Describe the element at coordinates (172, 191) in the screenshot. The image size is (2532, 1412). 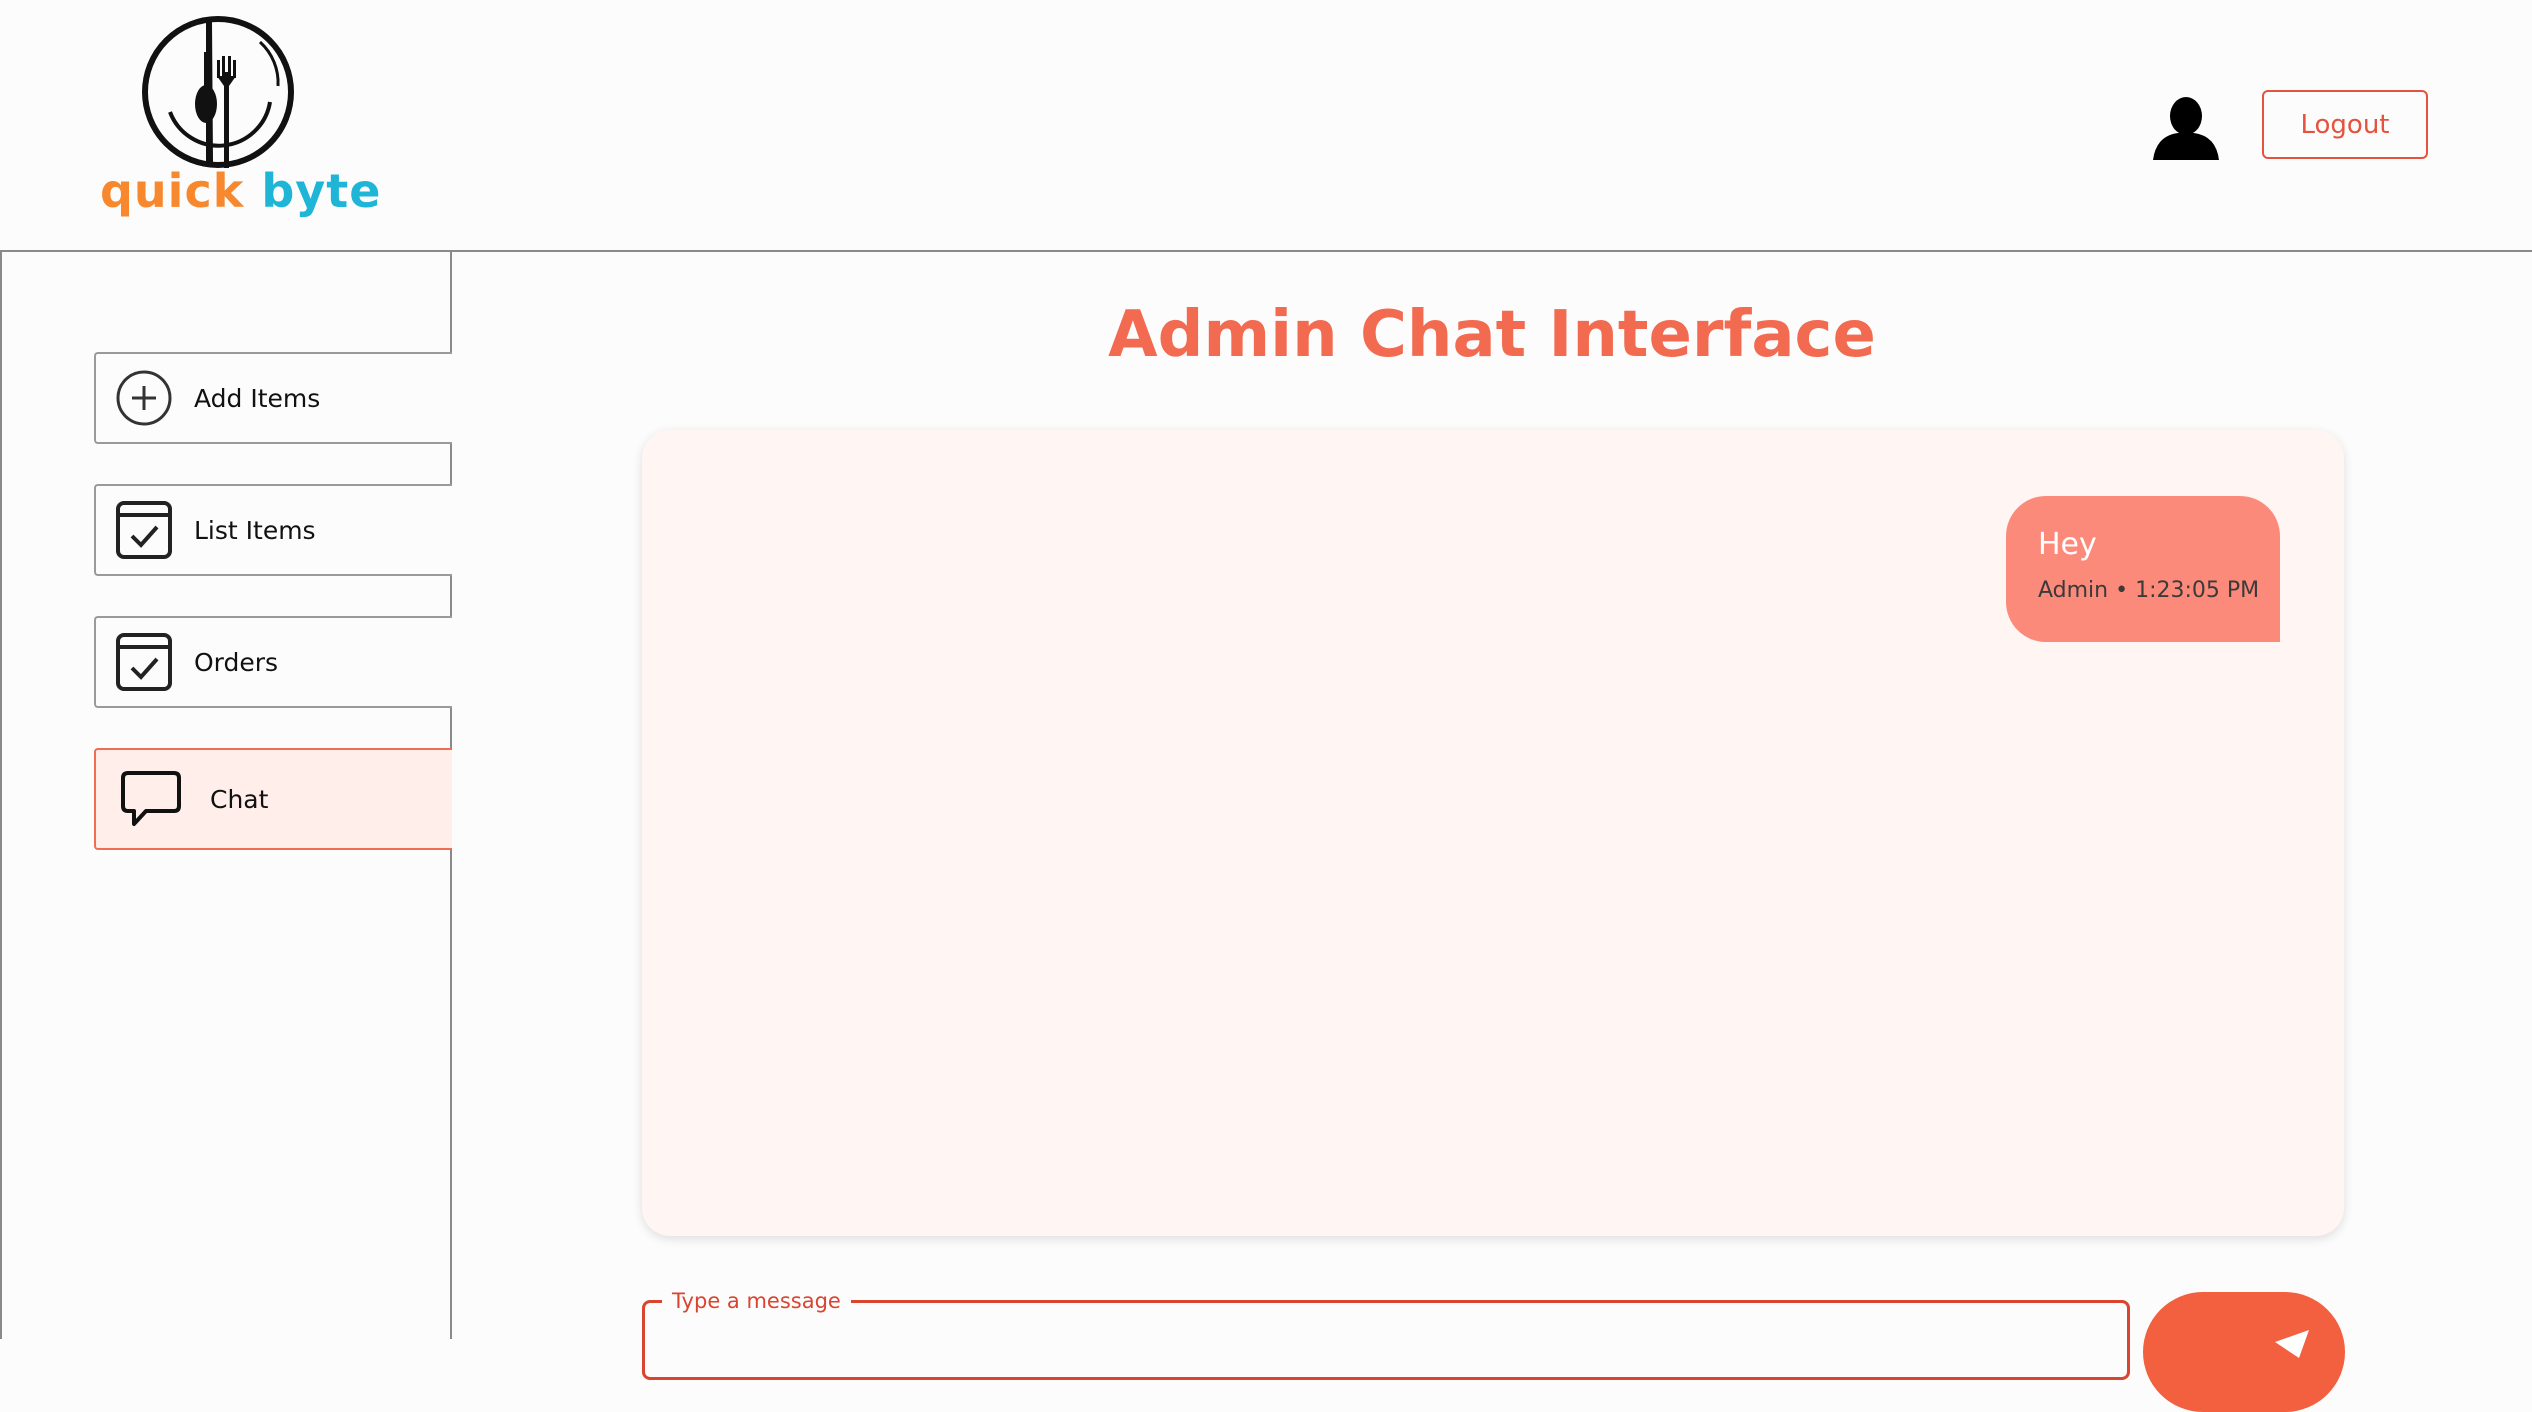
I see `logo-word-quick: quick` at that location.